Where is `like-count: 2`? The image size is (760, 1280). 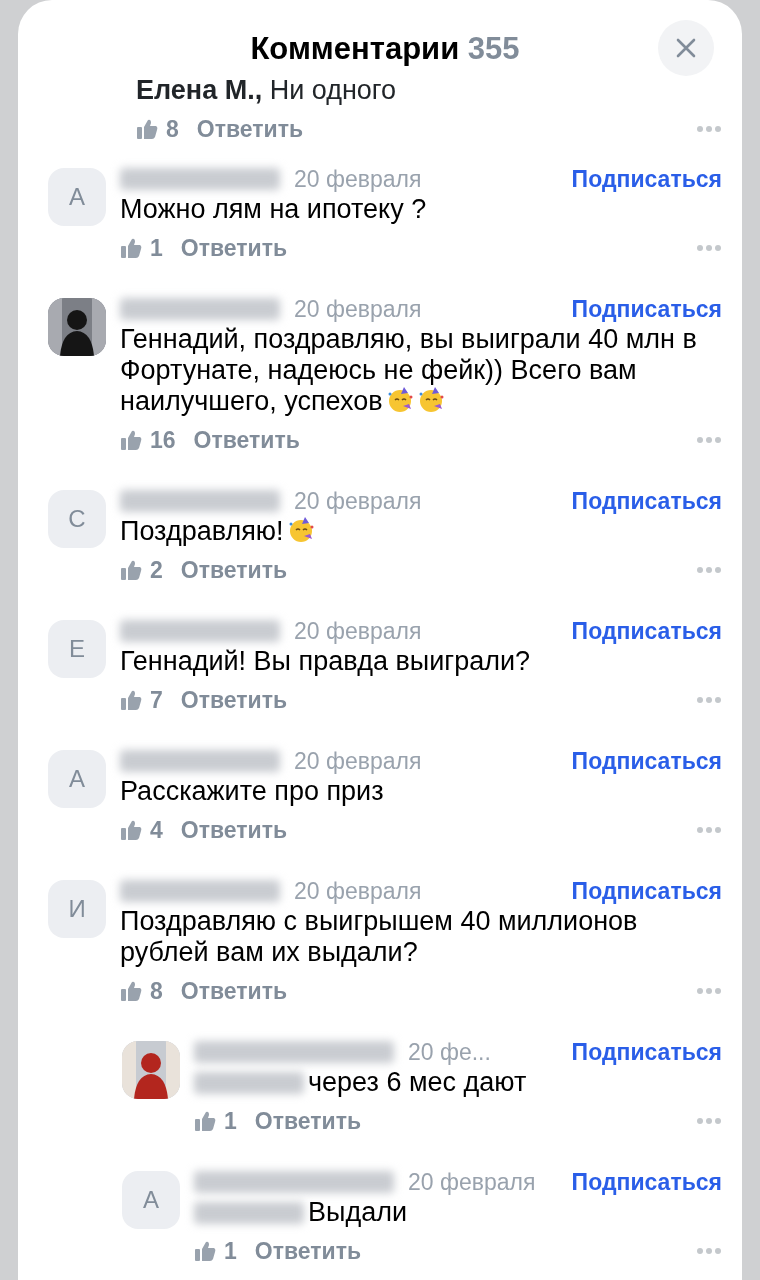
like-count: 2 is located at coordinates (156, 570).